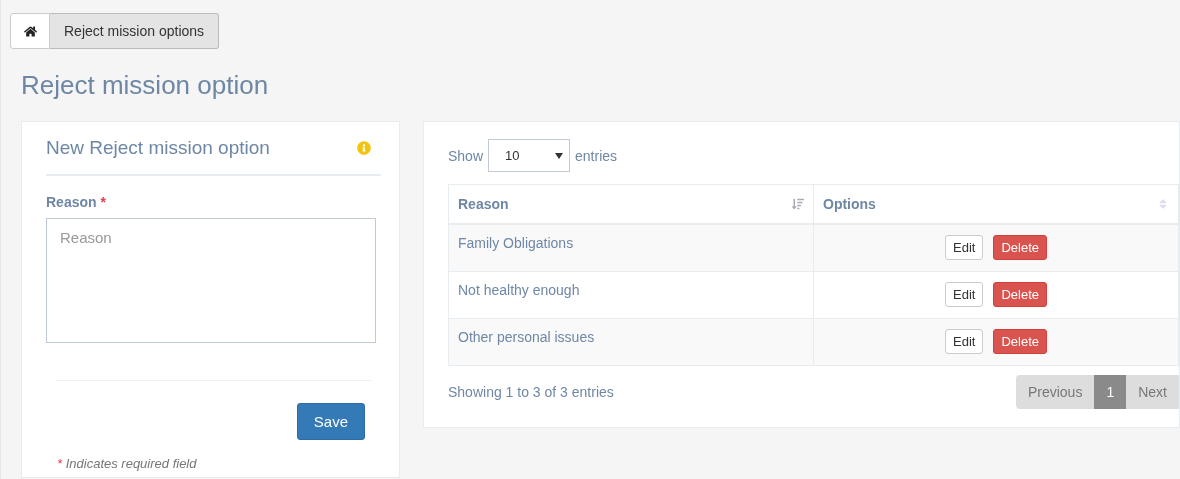  Describe the element at coordinates (145, 85) in the screenshot. I see `page-title: Reject mission option` at that location.